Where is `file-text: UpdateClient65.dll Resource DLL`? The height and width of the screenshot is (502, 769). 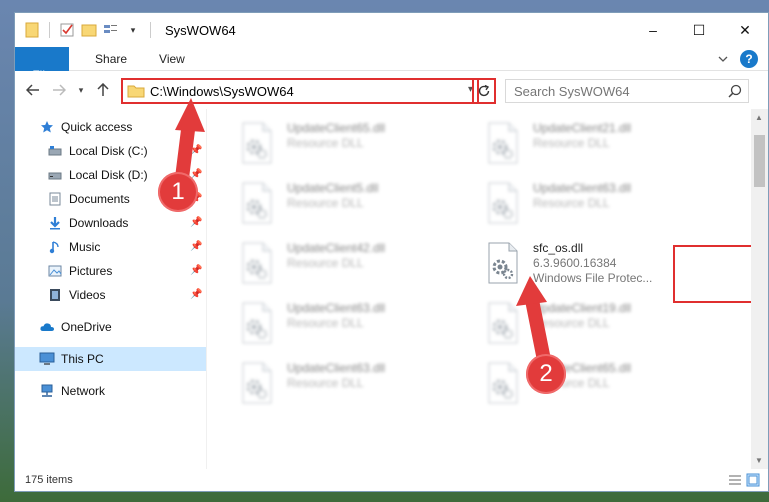 file-text: UpdateClient65.dll Resource DLL is located at coordinates (336, 147).